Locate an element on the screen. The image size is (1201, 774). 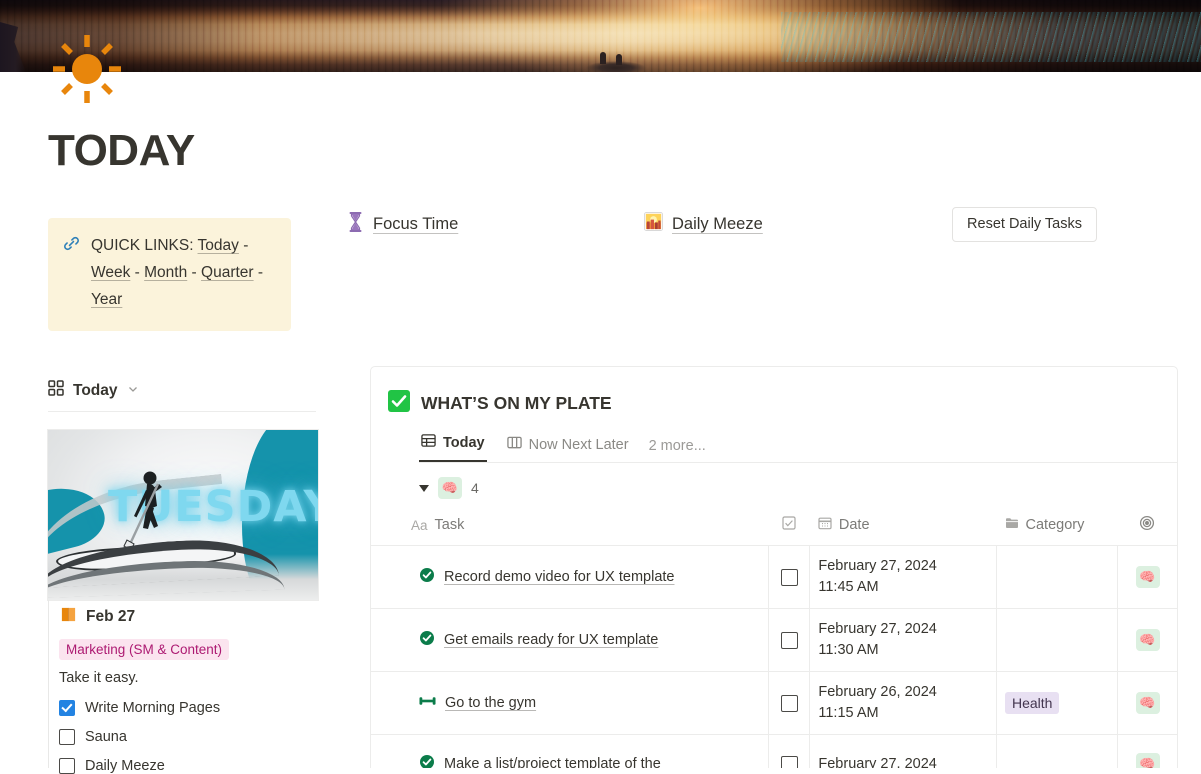
tab-today-label: Today is located at coordinates (464, 442).